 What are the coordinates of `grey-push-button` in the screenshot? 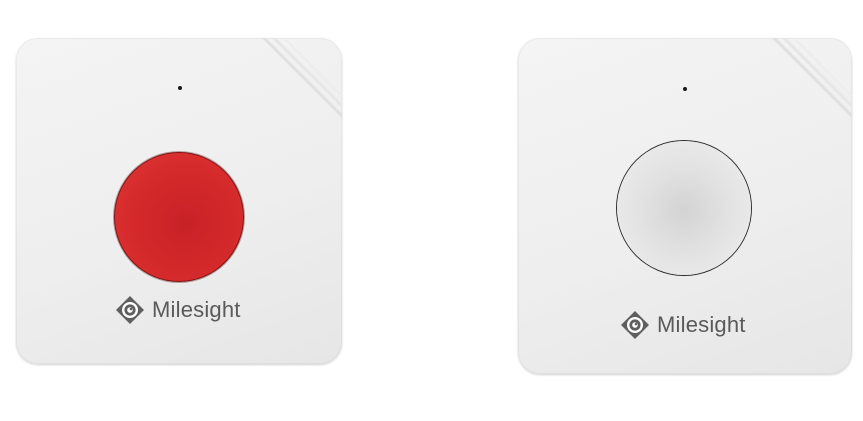 It's located at (684, 208).